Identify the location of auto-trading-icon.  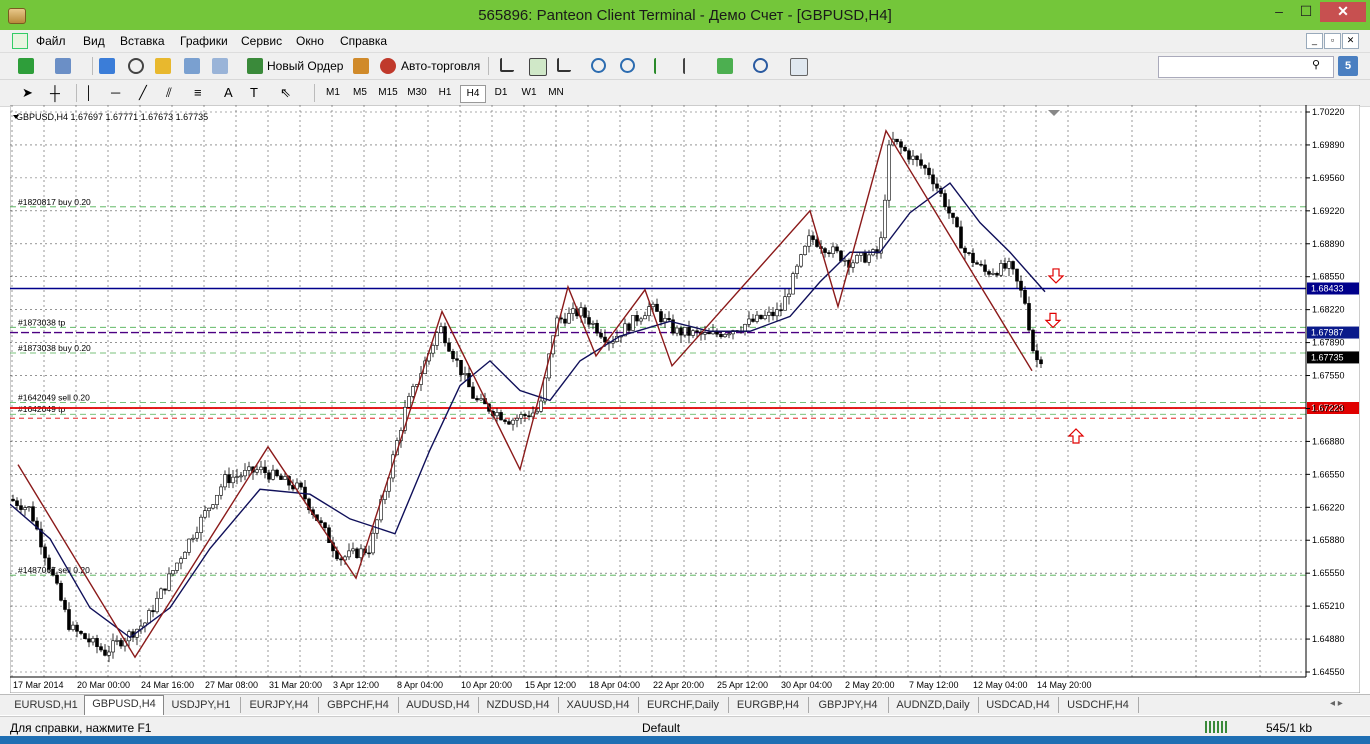
(388, 66).